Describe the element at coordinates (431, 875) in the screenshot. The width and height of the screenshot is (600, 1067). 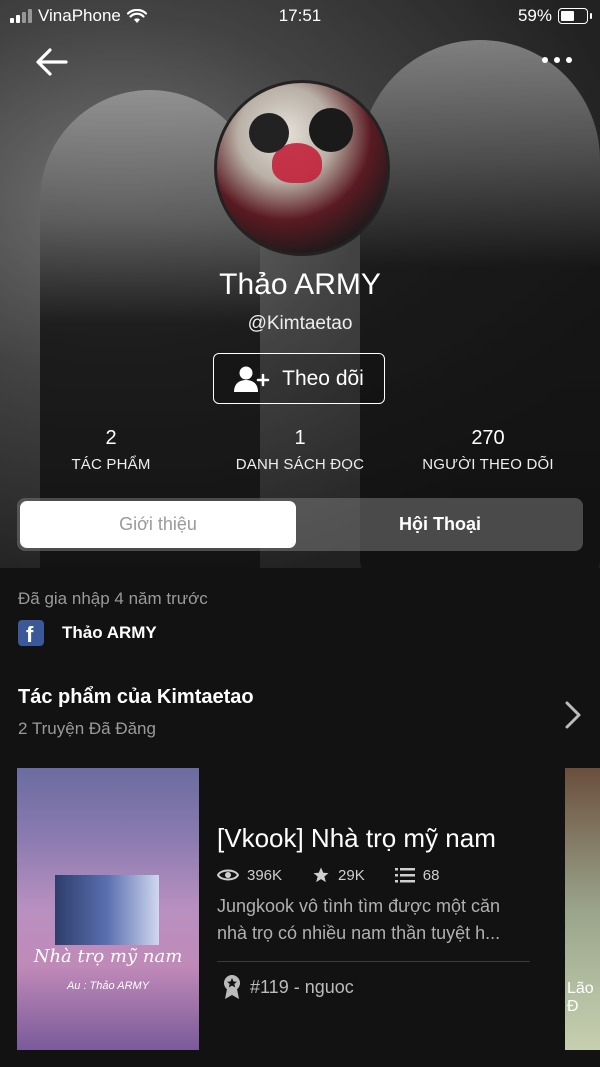
I see `story-parts: 68` at that location.